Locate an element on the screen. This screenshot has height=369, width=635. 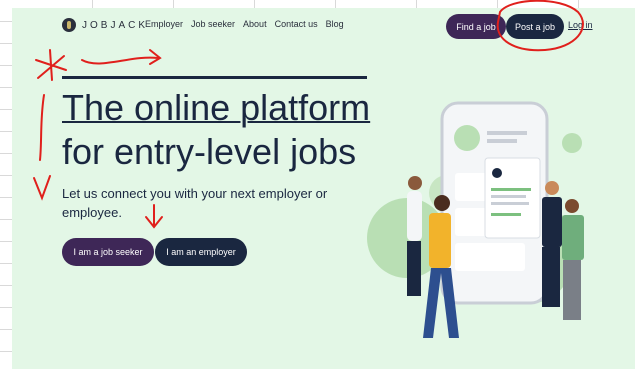
annotation-vertical-line is located at coordinates (42, 127).